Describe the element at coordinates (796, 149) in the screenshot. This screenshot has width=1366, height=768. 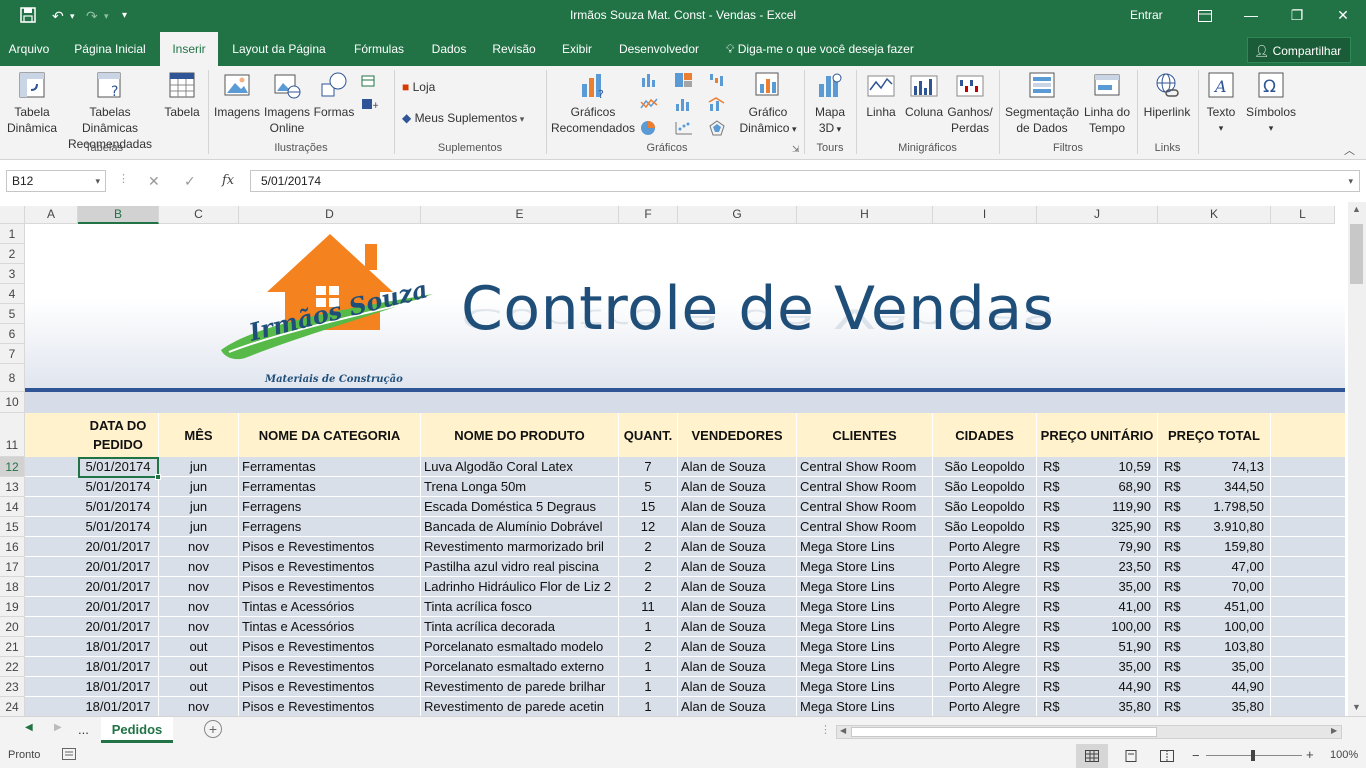
I see `charts-dialog-launcher-icon: ⇲` at that location.